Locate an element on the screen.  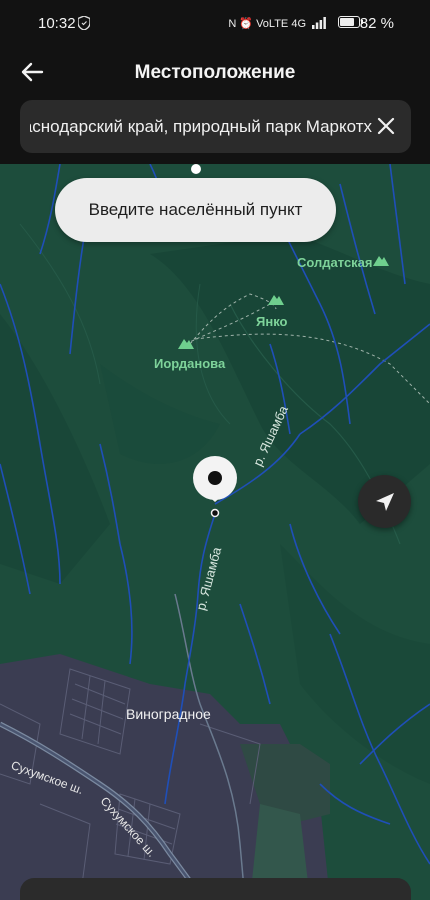
peak-label-iordanova: Иорданова is located at coordinates (190, 363).